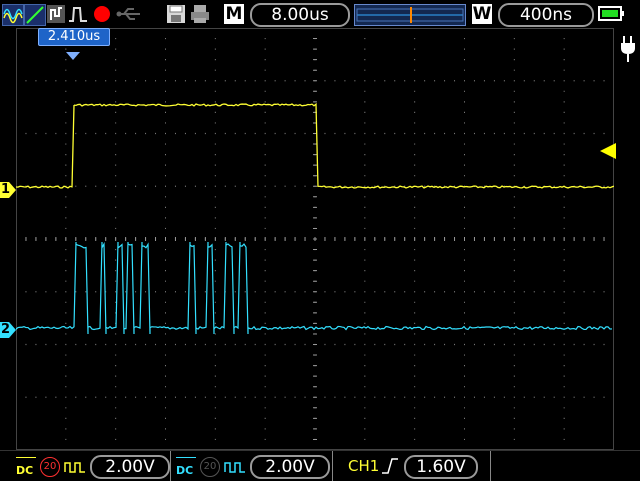 Image resolution: width=640 pixels, height=481 pixels. I want to click on ch1-scale: 2.00V, so click(130, 467).